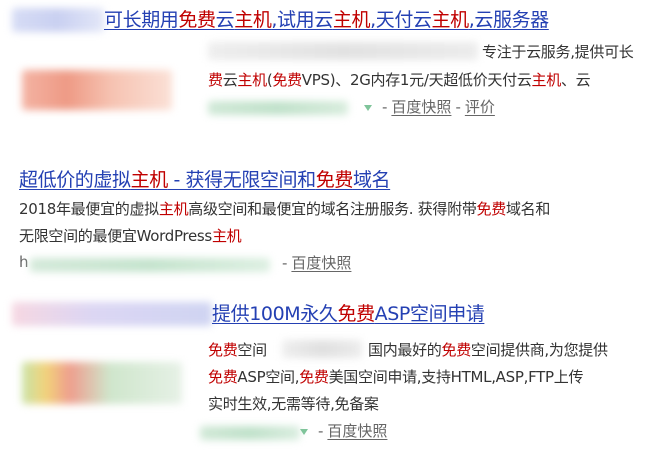 This screenshot has height=468, width=651. I want to click on result-2-line-1: 2018年最便宜的虚拟主机高级空间和最便宜的域名注册服务. 获得附带免费域名和, so click(284, 208).